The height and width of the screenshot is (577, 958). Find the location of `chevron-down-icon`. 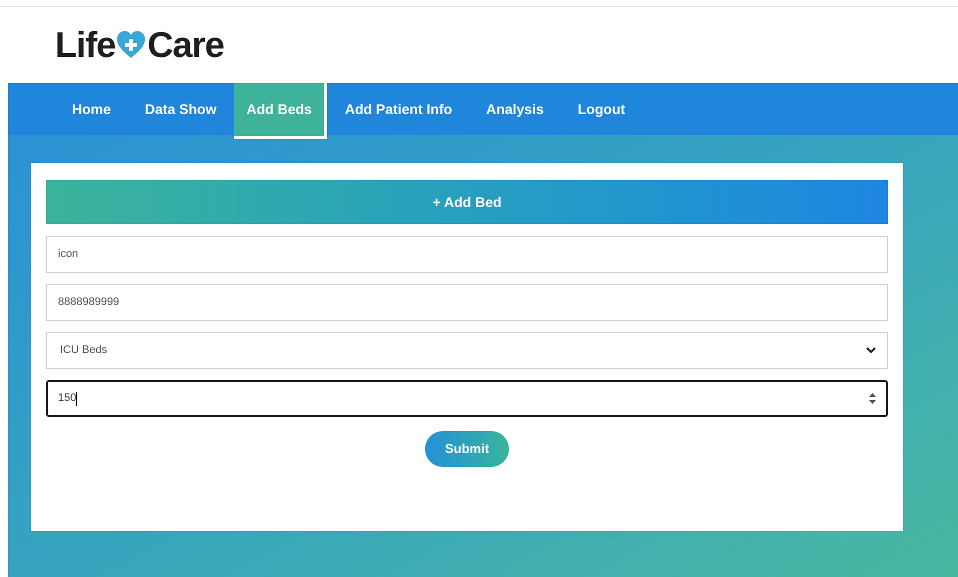

chevron-down-icon is located at coordinates (871, 350).